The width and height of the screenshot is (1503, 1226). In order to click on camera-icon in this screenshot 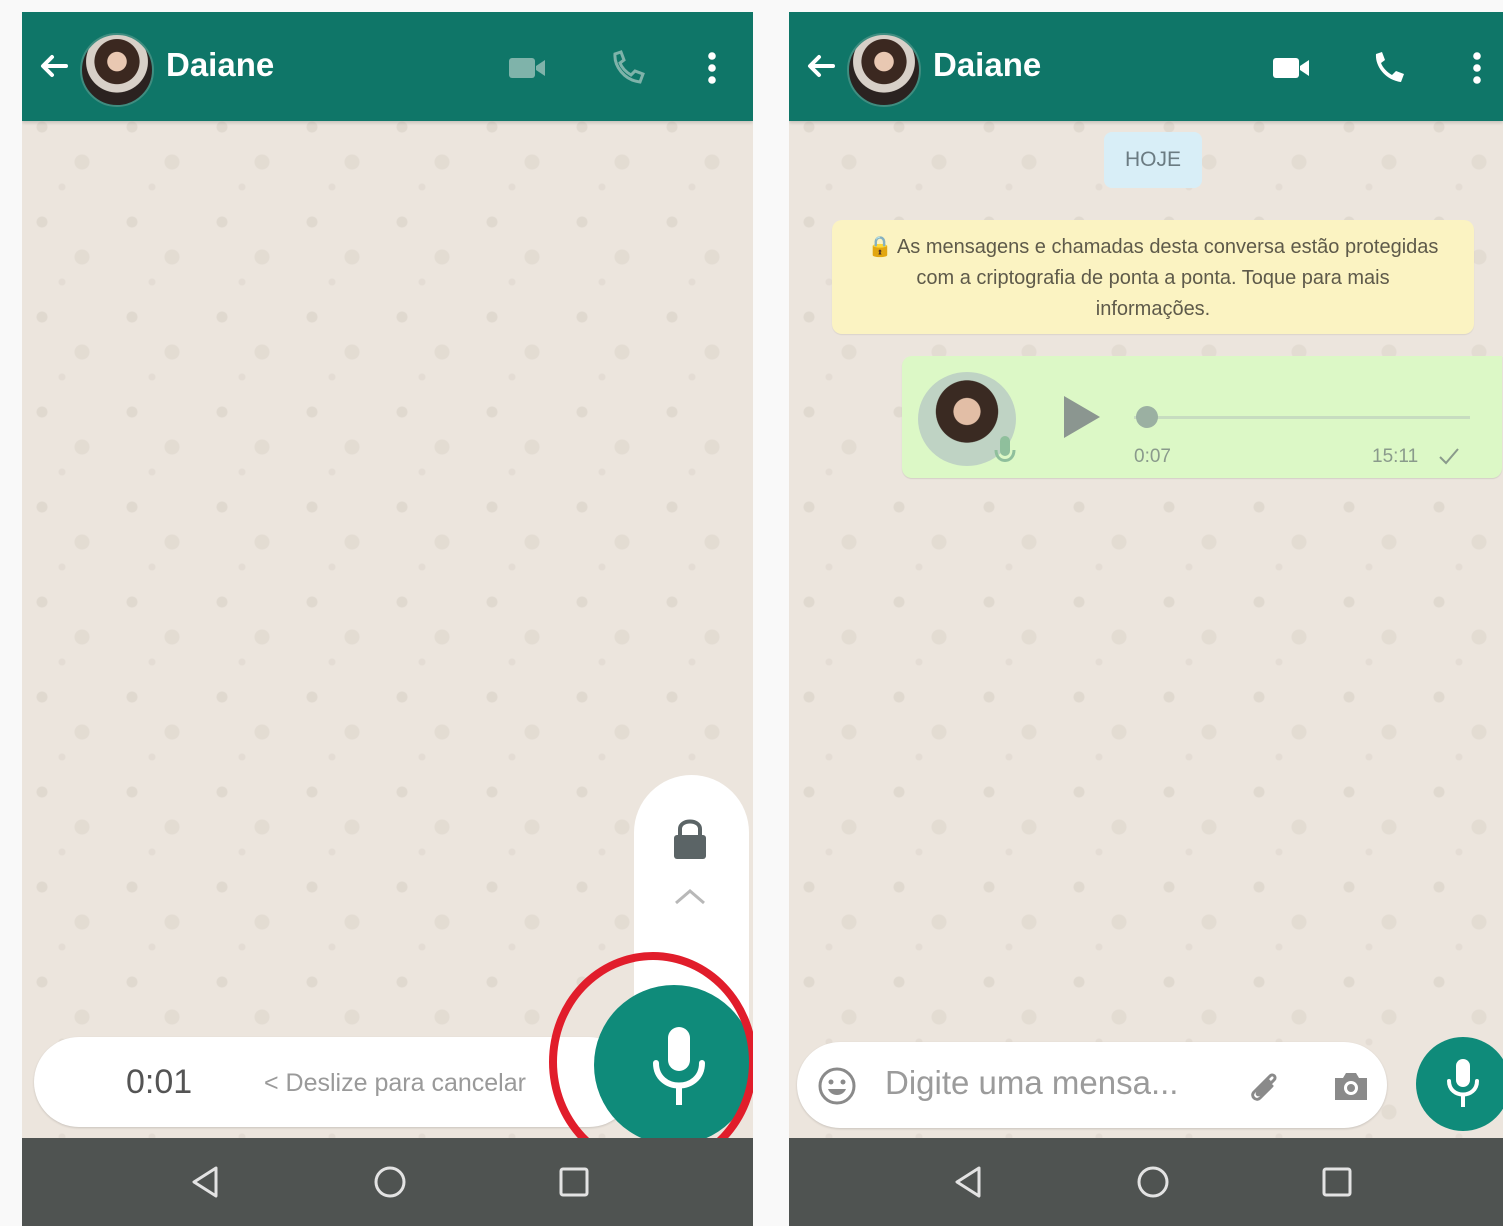, I will do `click(1351, 1086)`.